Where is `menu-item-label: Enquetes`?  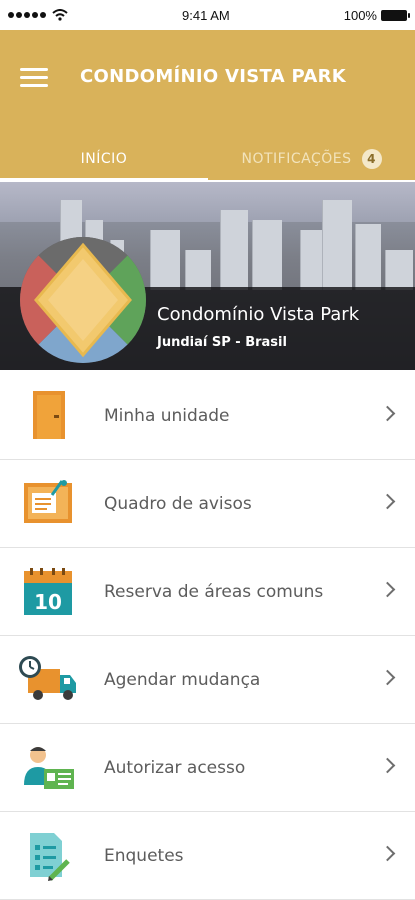 menu-item-label: Enquetes is located at coordinates (144, 856).